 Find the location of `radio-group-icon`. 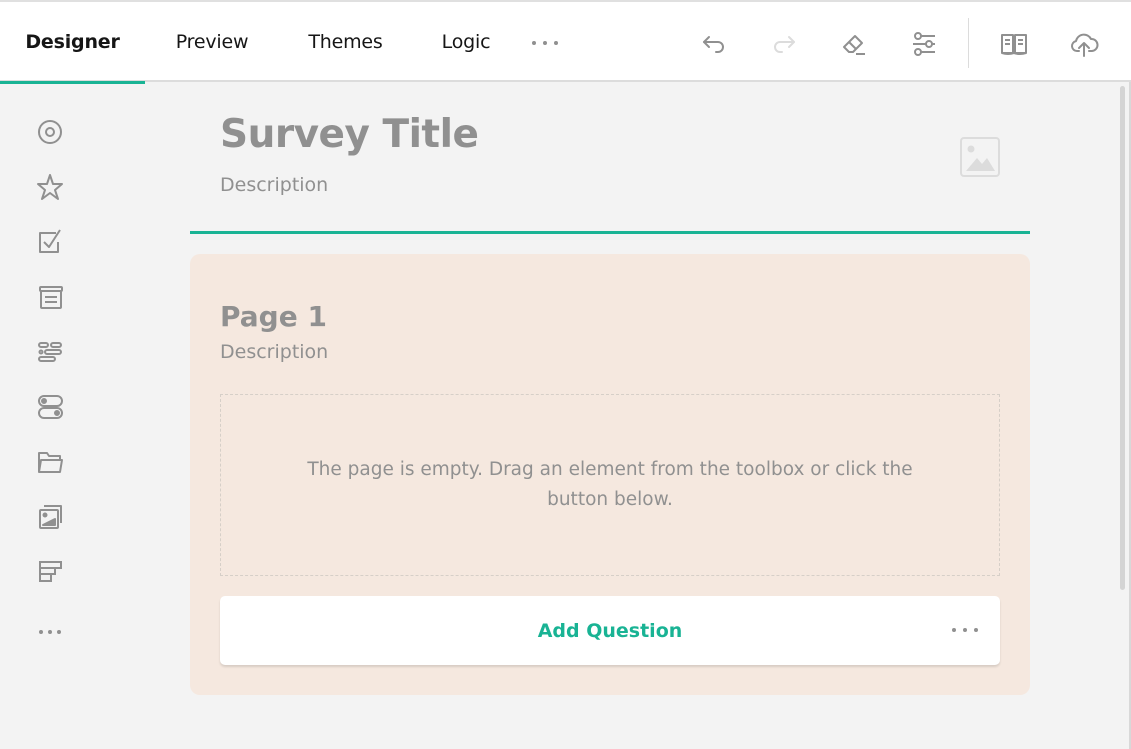

radio-group-icon is located at coordinates (50, 132).